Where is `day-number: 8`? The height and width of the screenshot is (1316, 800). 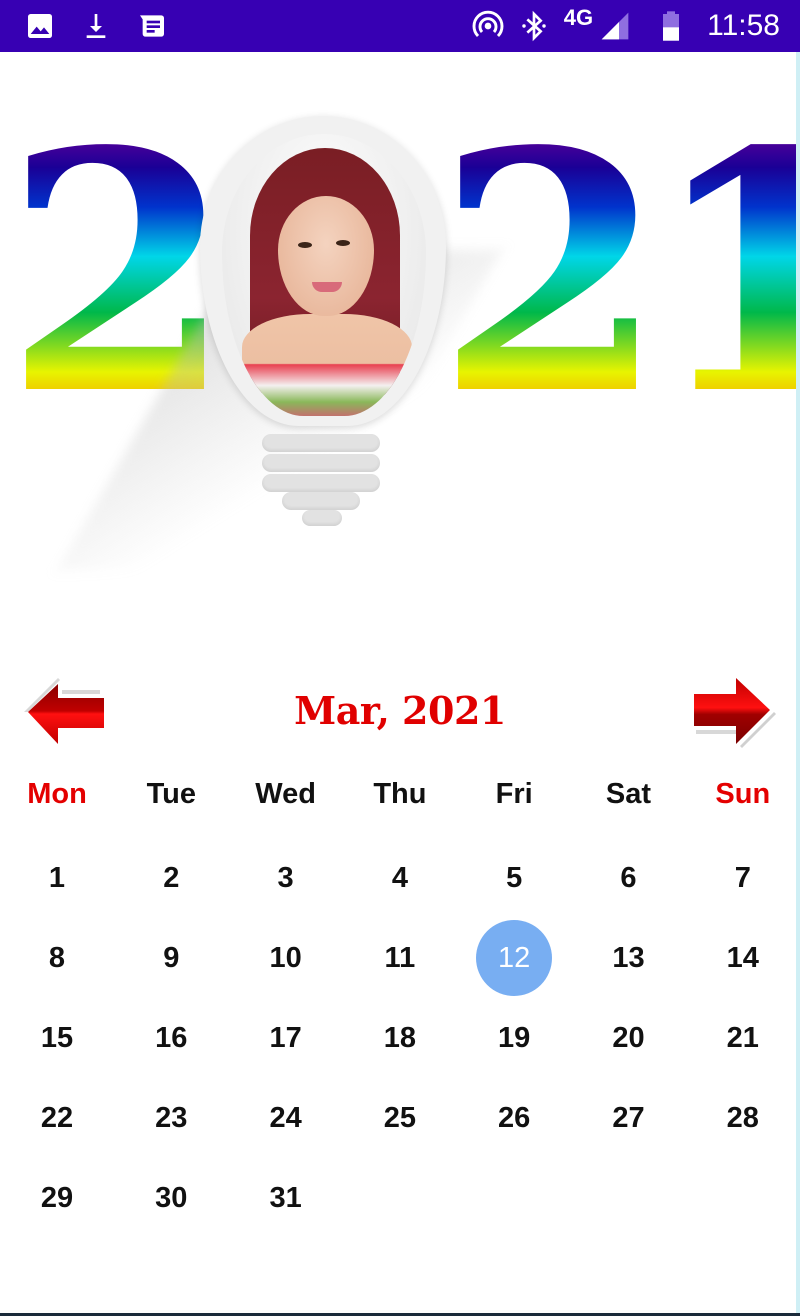
day-number: 8 is located at coordinates (57, 957).